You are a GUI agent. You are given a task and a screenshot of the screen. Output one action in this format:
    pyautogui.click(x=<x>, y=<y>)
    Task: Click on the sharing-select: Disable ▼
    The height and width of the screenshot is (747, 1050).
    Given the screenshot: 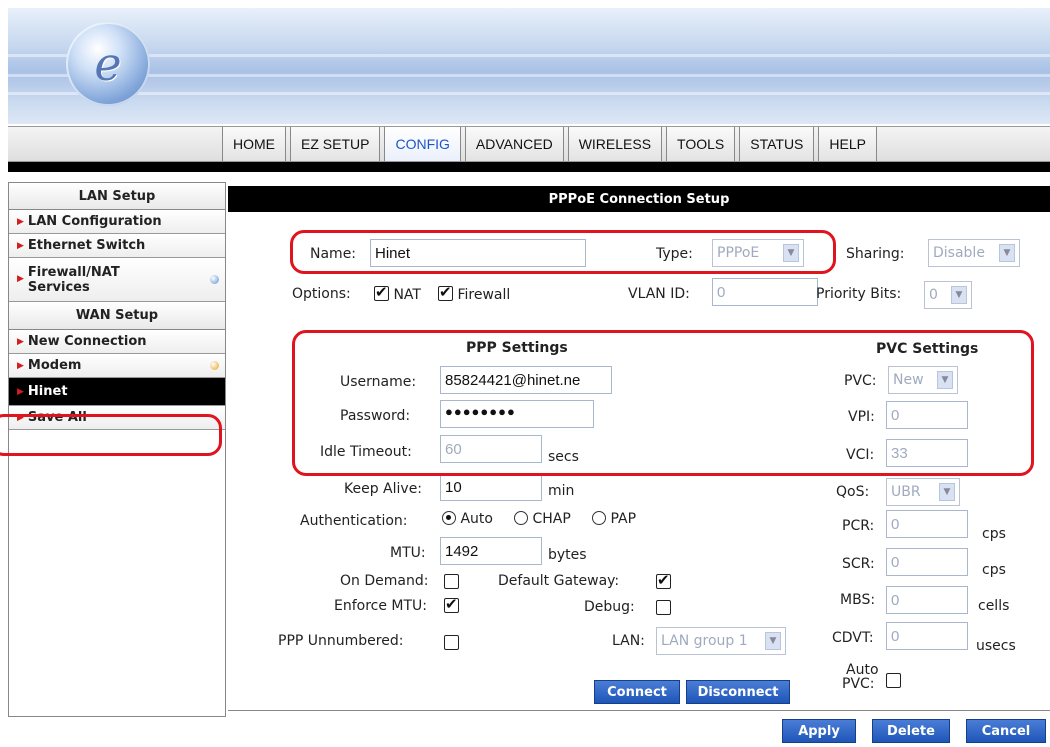 What is the action you would take?
    pyautogui.click(x=974, y=253)
    